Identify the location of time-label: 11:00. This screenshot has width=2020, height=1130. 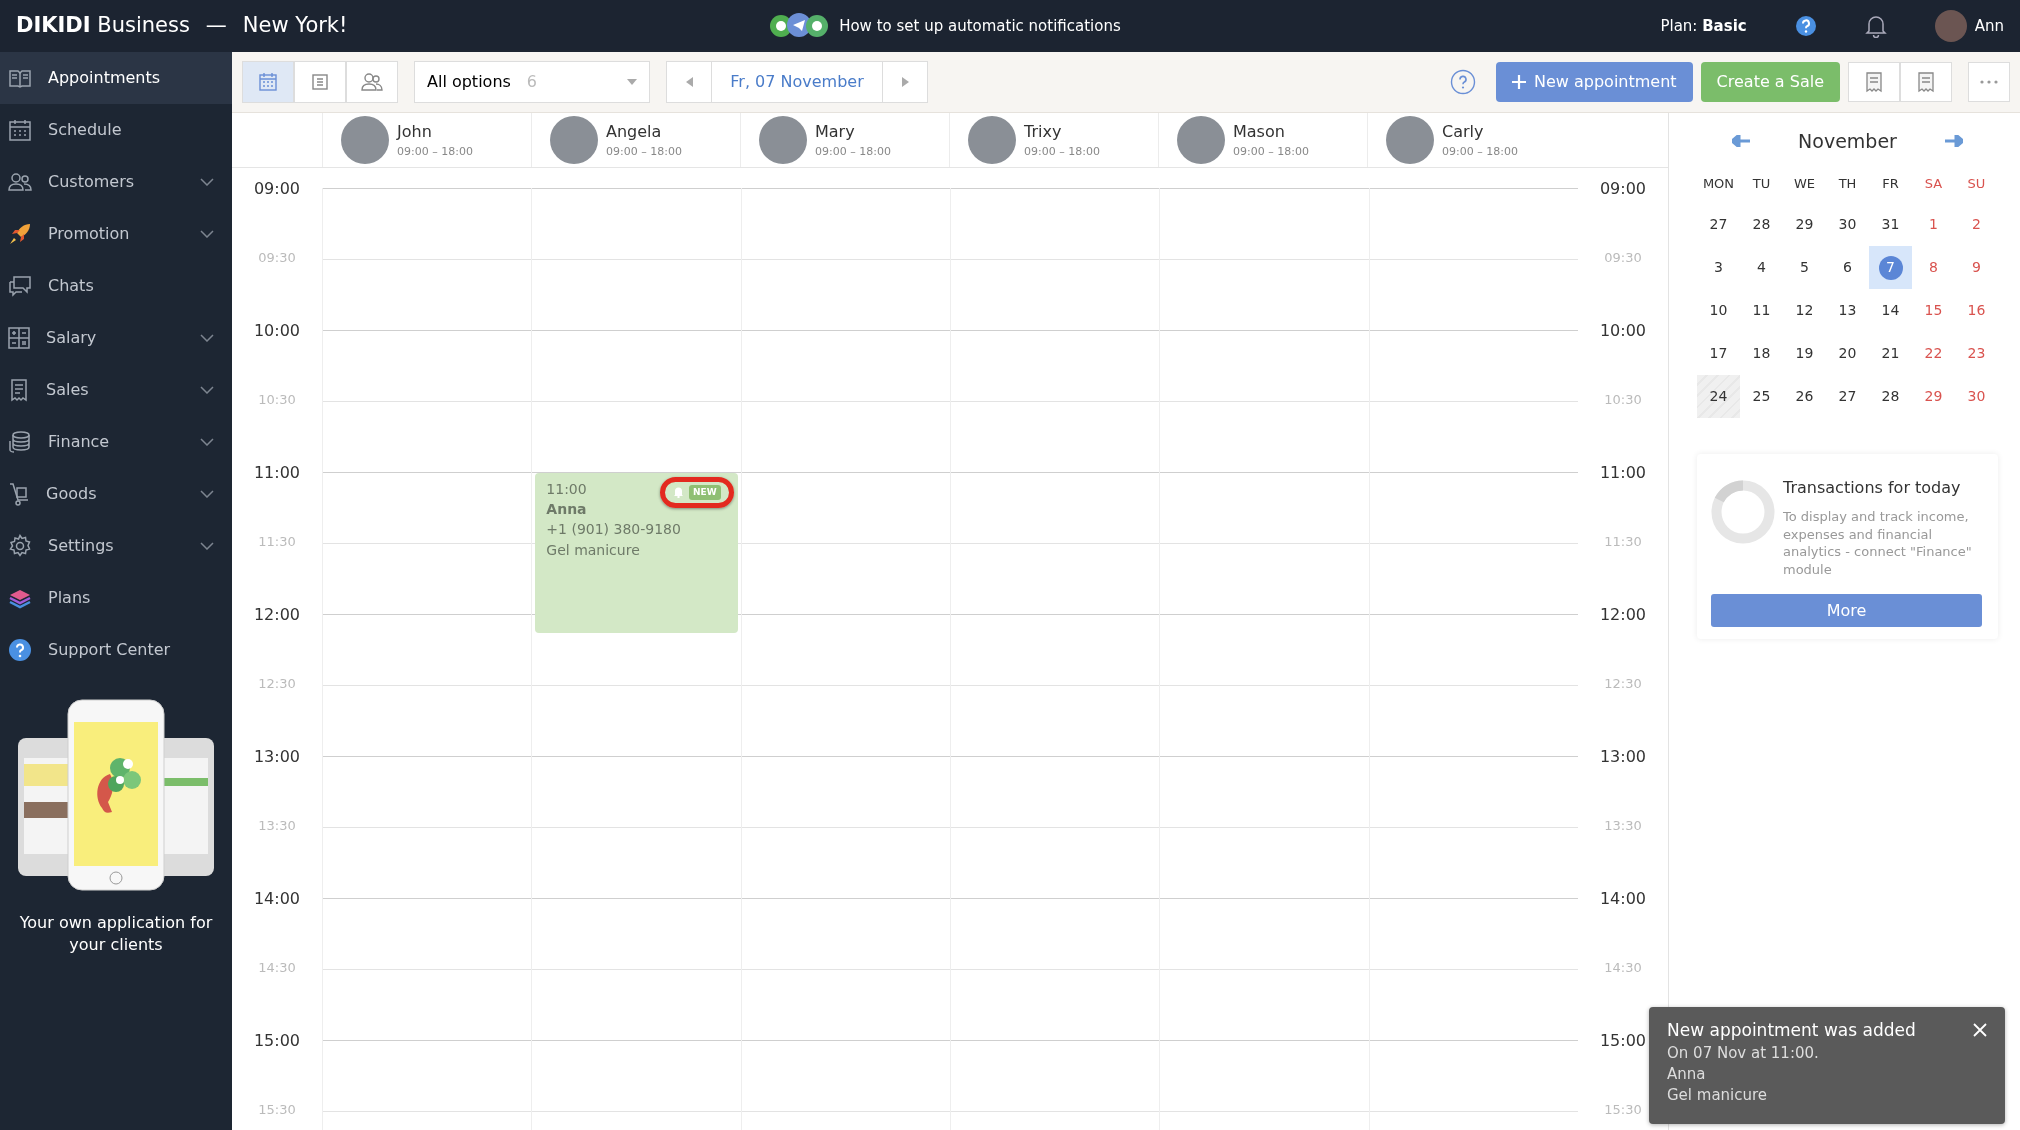
(1623, 472).